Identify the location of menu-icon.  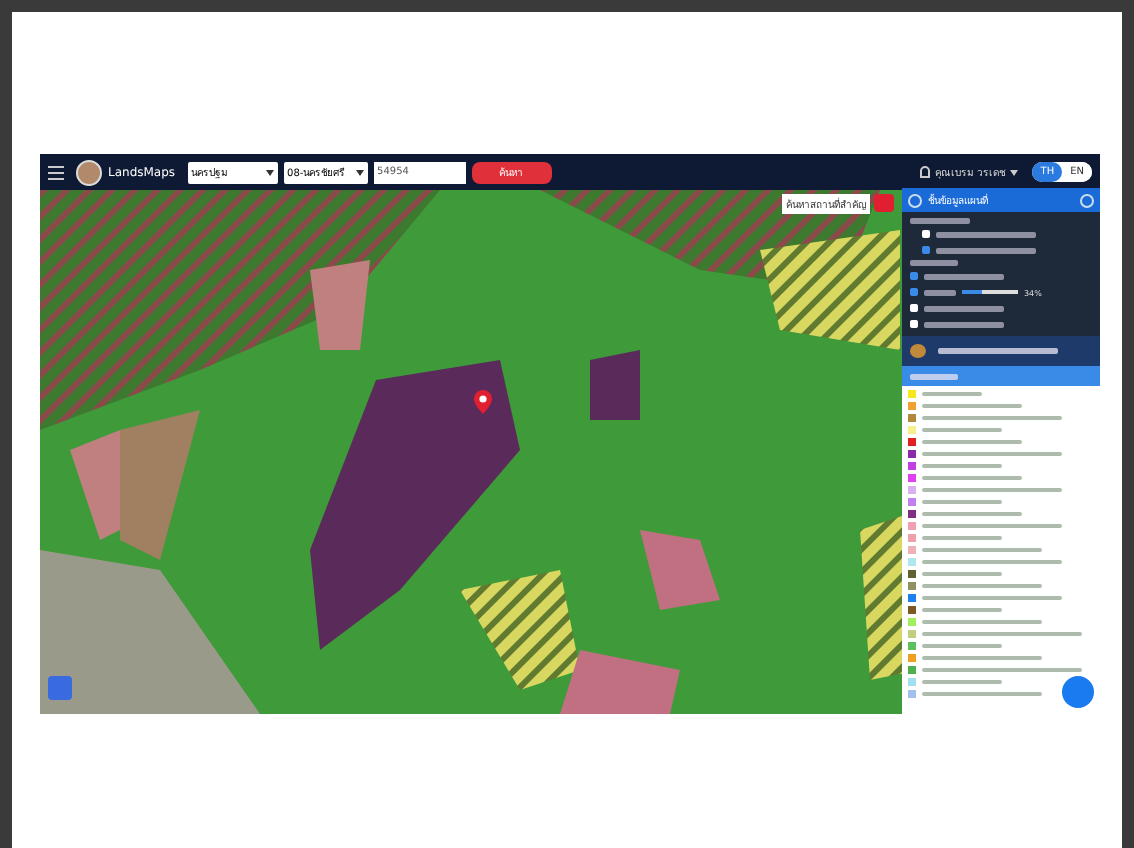
(56, 172).